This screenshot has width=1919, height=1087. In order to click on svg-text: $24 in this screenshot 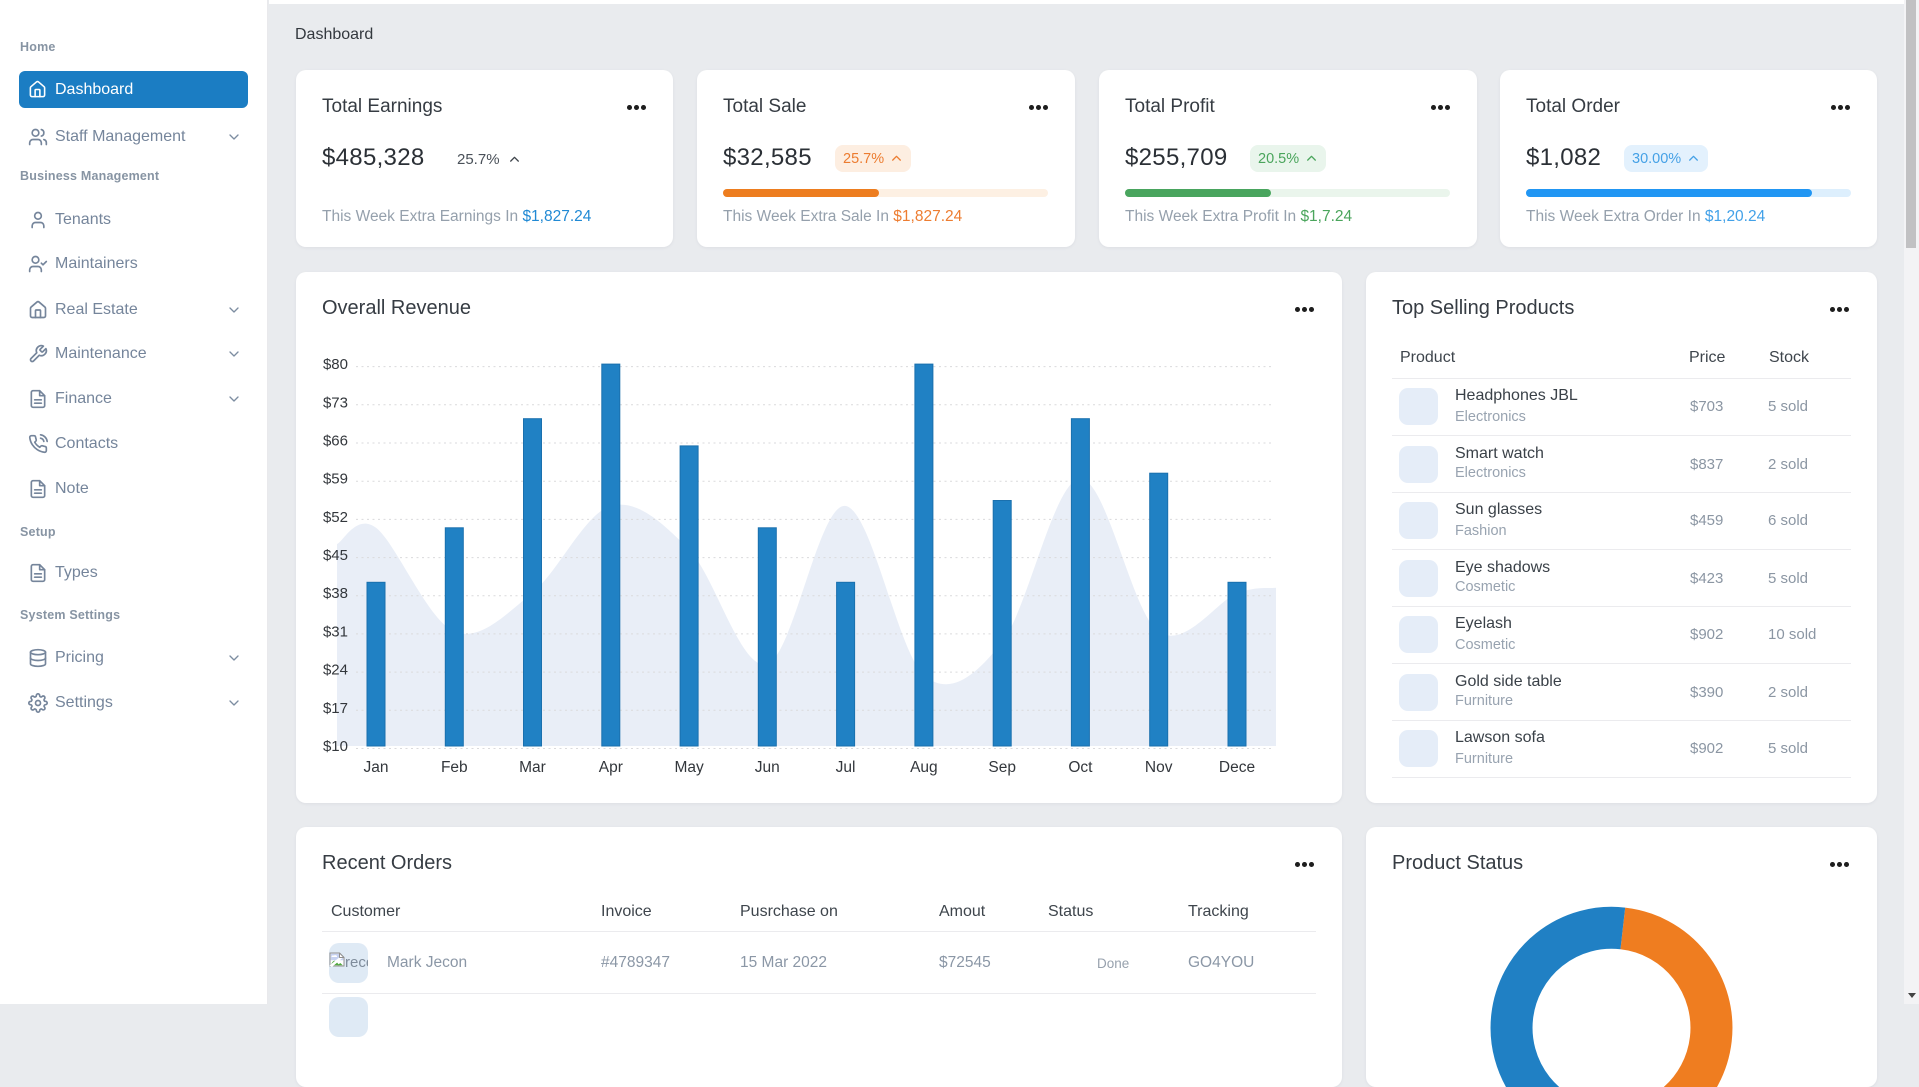, I will do `click(335, 670)`.